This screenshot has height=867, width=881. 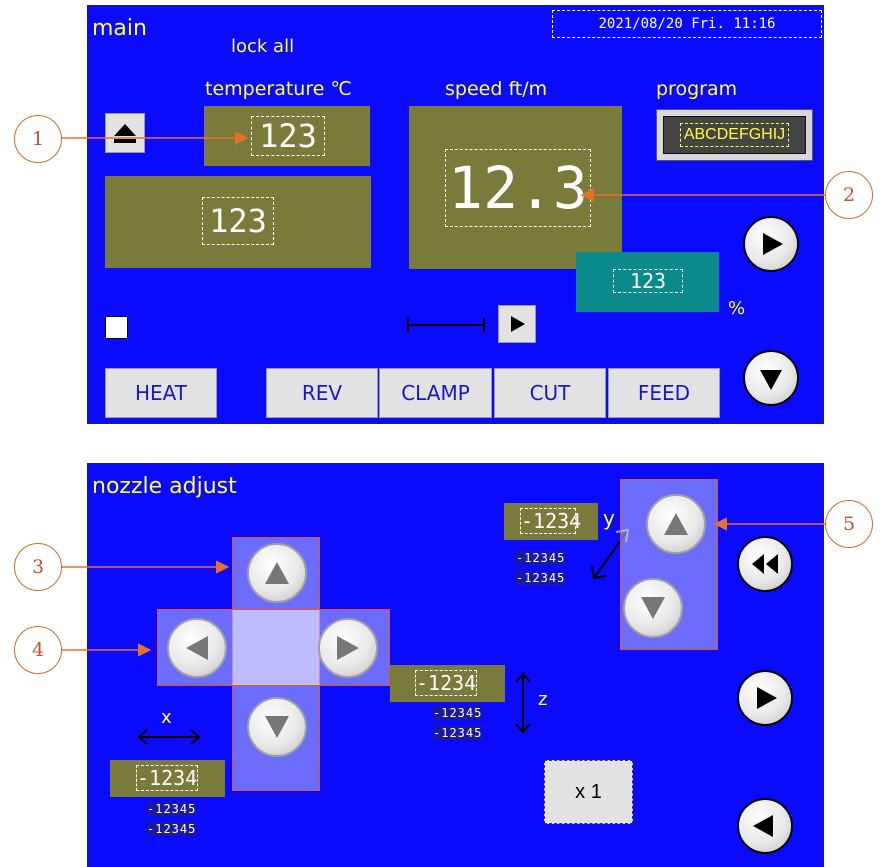 I want to click on program-inner: ABCDEFGHIJ, so click(x=734, y=135).